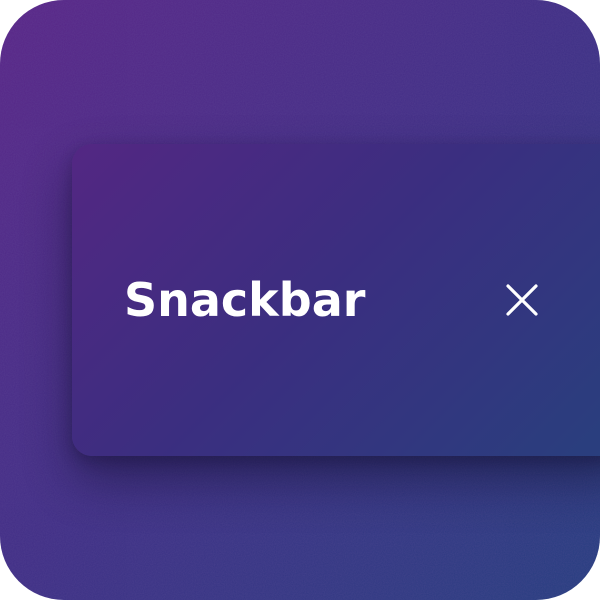  I want to click on close-icon, so click(522, 300).